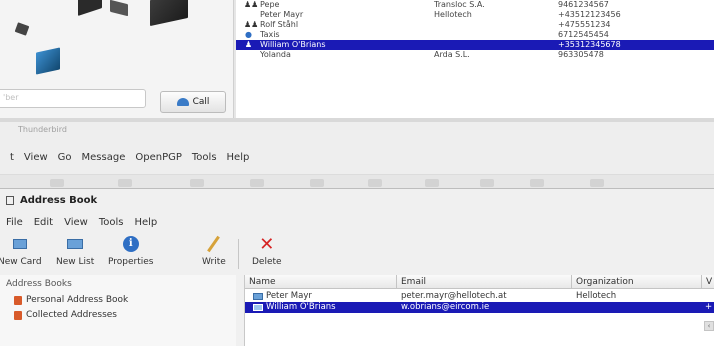 The width and height of the screenshot is (714, 346). I want to click on window-title: Thunderbird, so click(42, 129).